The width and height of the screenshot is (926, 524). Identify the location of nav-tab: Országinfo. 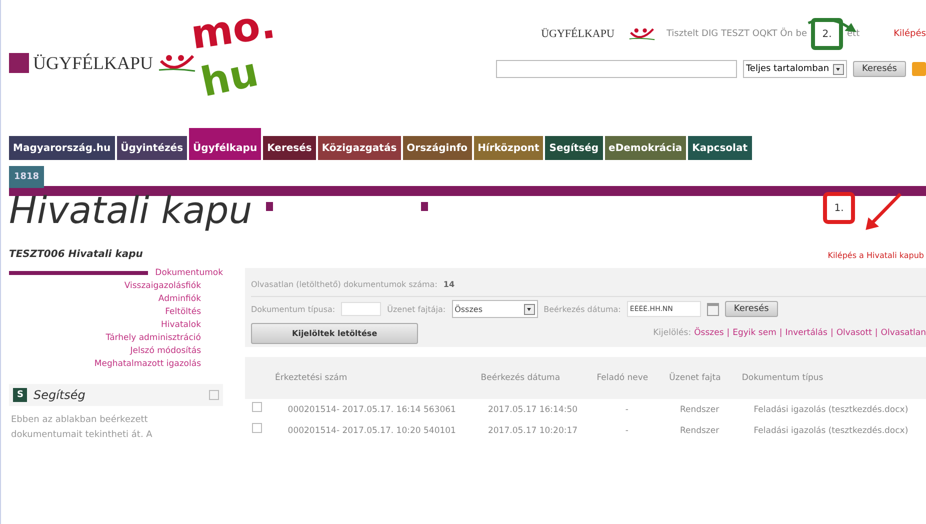
(437, 148).